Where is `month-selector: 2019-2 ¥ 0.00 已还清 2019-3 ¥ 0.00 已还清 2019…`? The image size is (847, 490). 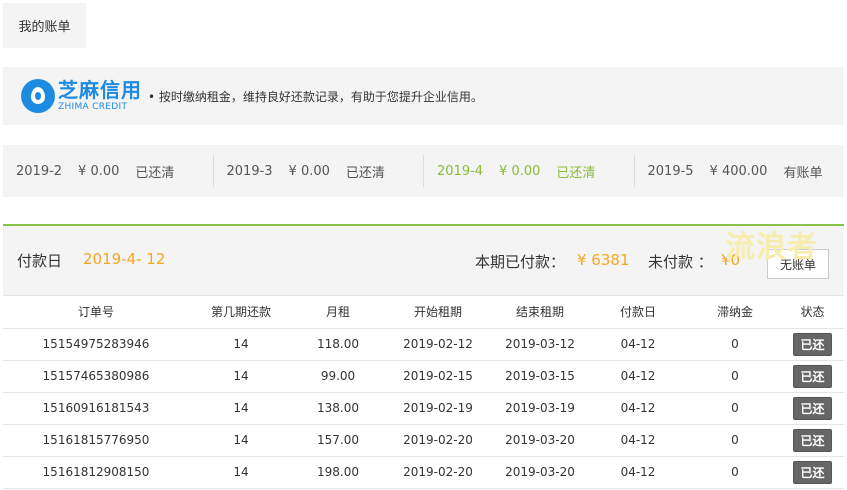 month-selector: 2019-2 ¥ 0.00 已还清 2019-3 ¥ 0.00 已还清 2019… is located at coordinates (423, 171).